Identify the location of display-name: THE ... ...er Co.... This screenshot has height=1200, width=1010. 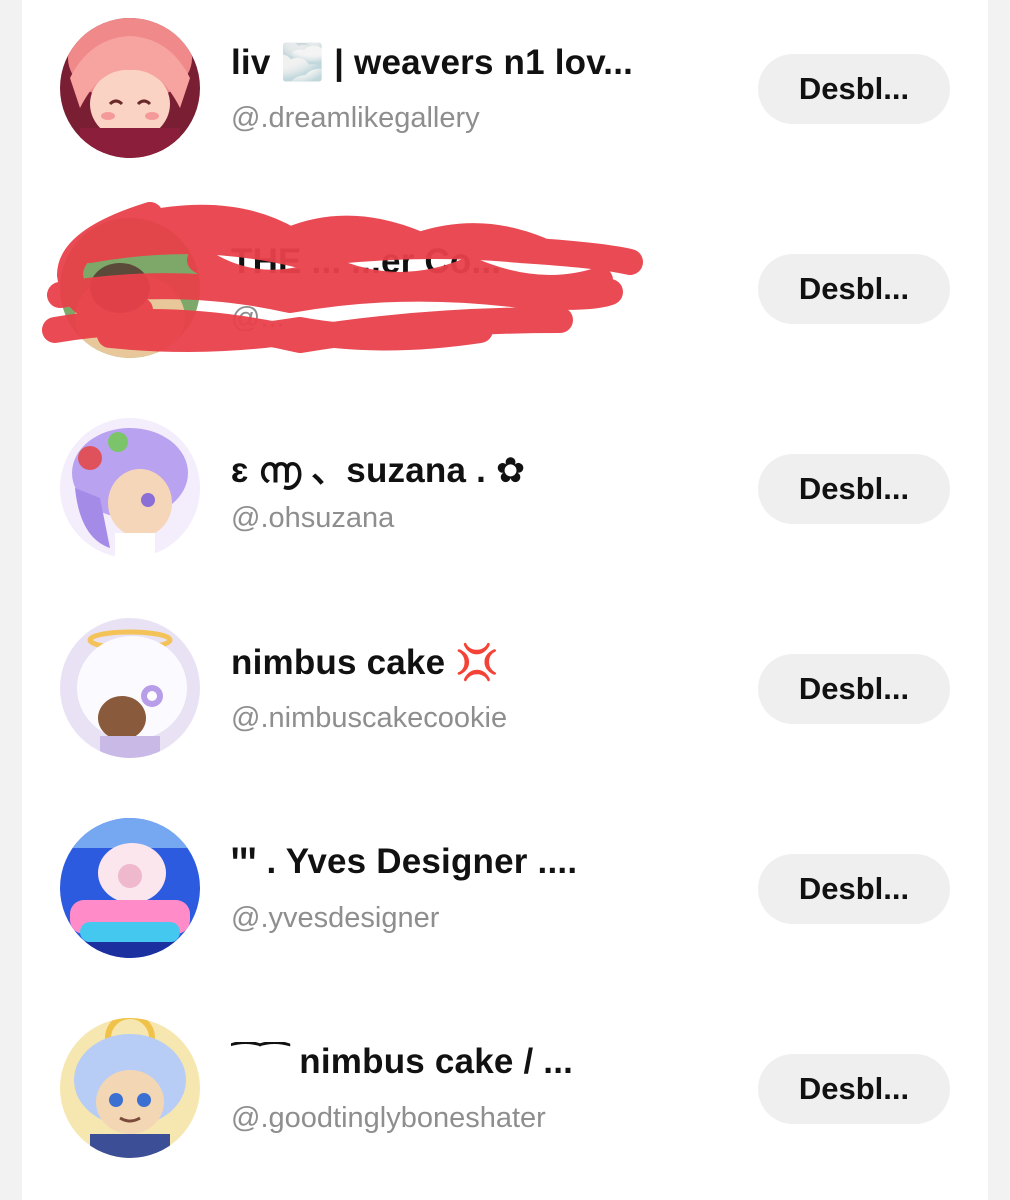
(366, 261).